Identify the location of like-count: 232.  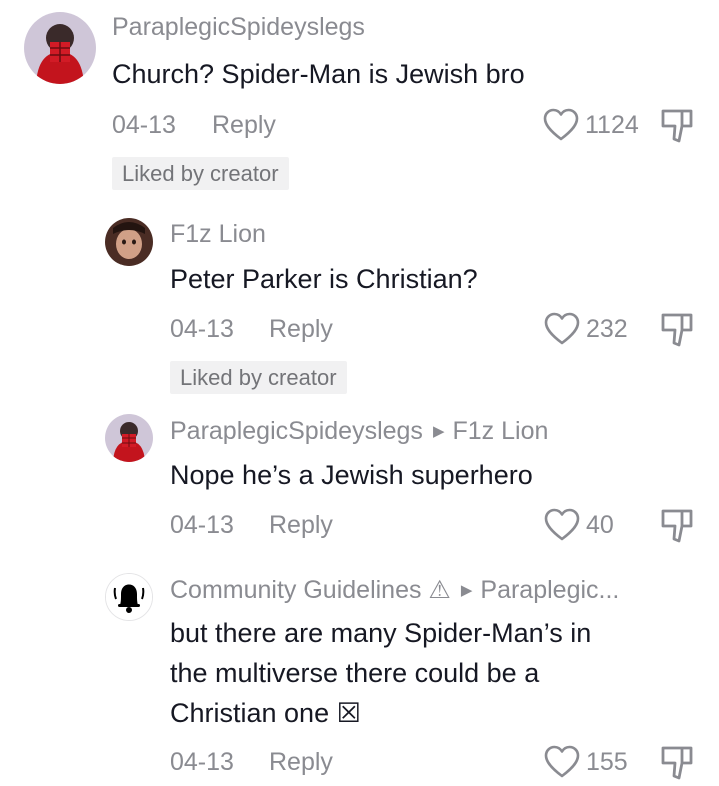
(607, 328).